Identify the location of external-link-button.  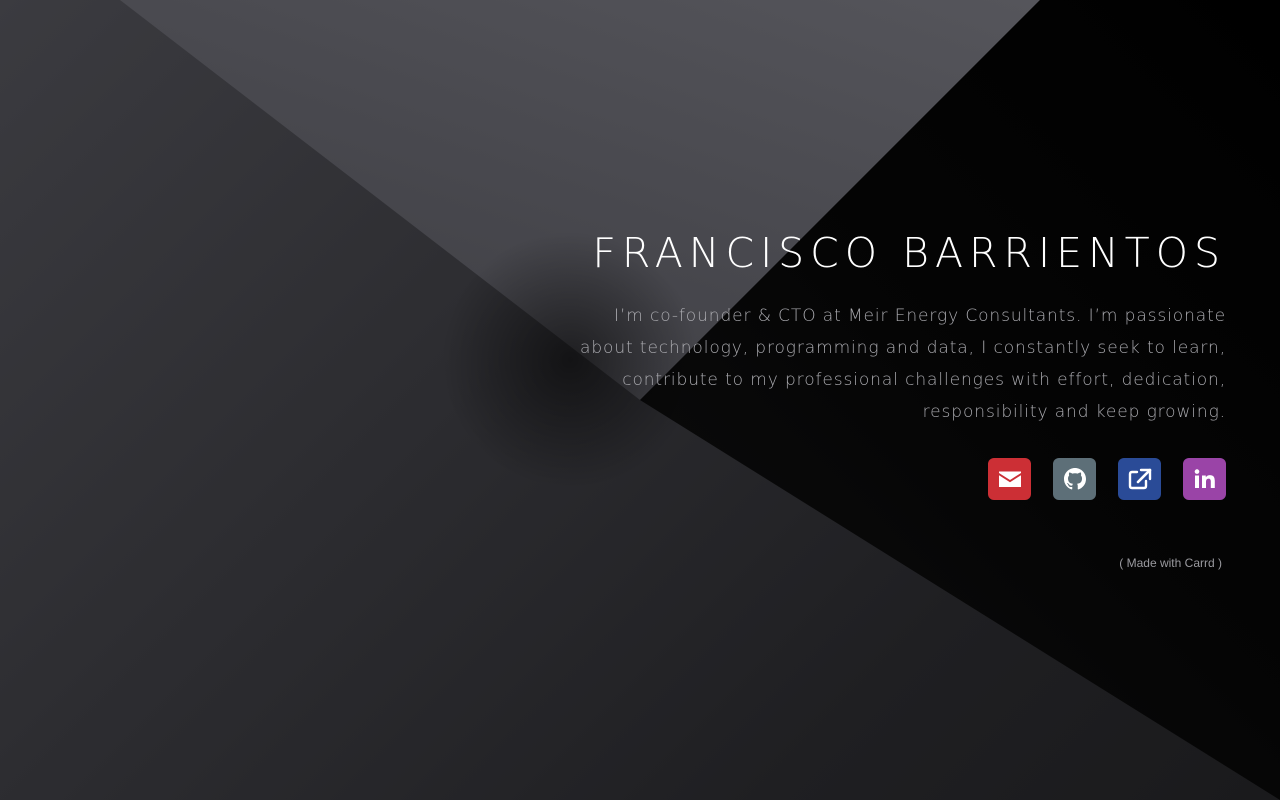
(1139, 479).